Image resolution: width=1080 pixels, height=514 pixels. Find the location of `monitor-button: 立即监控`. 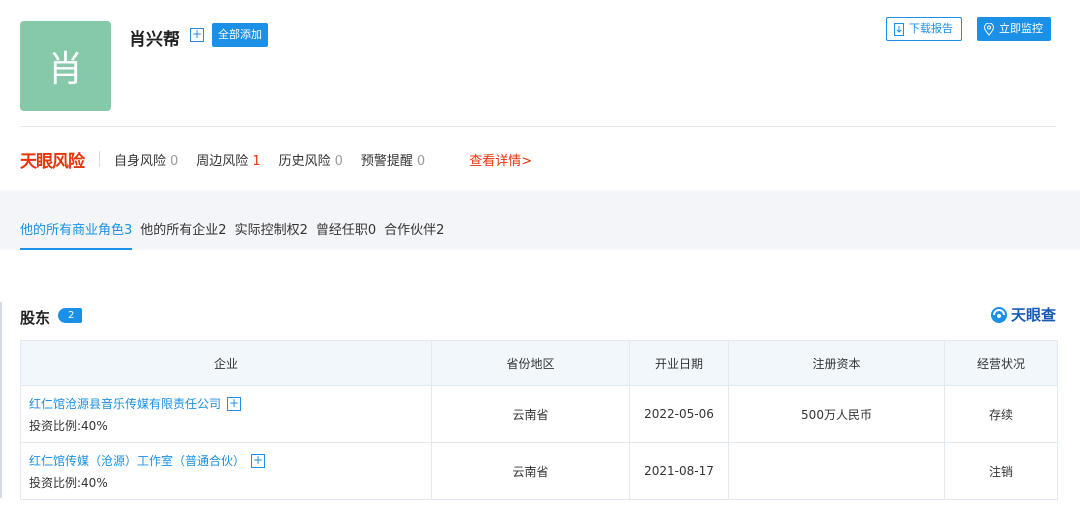

monitor-button: 立即监控 is located at coordinates (1014, 29).